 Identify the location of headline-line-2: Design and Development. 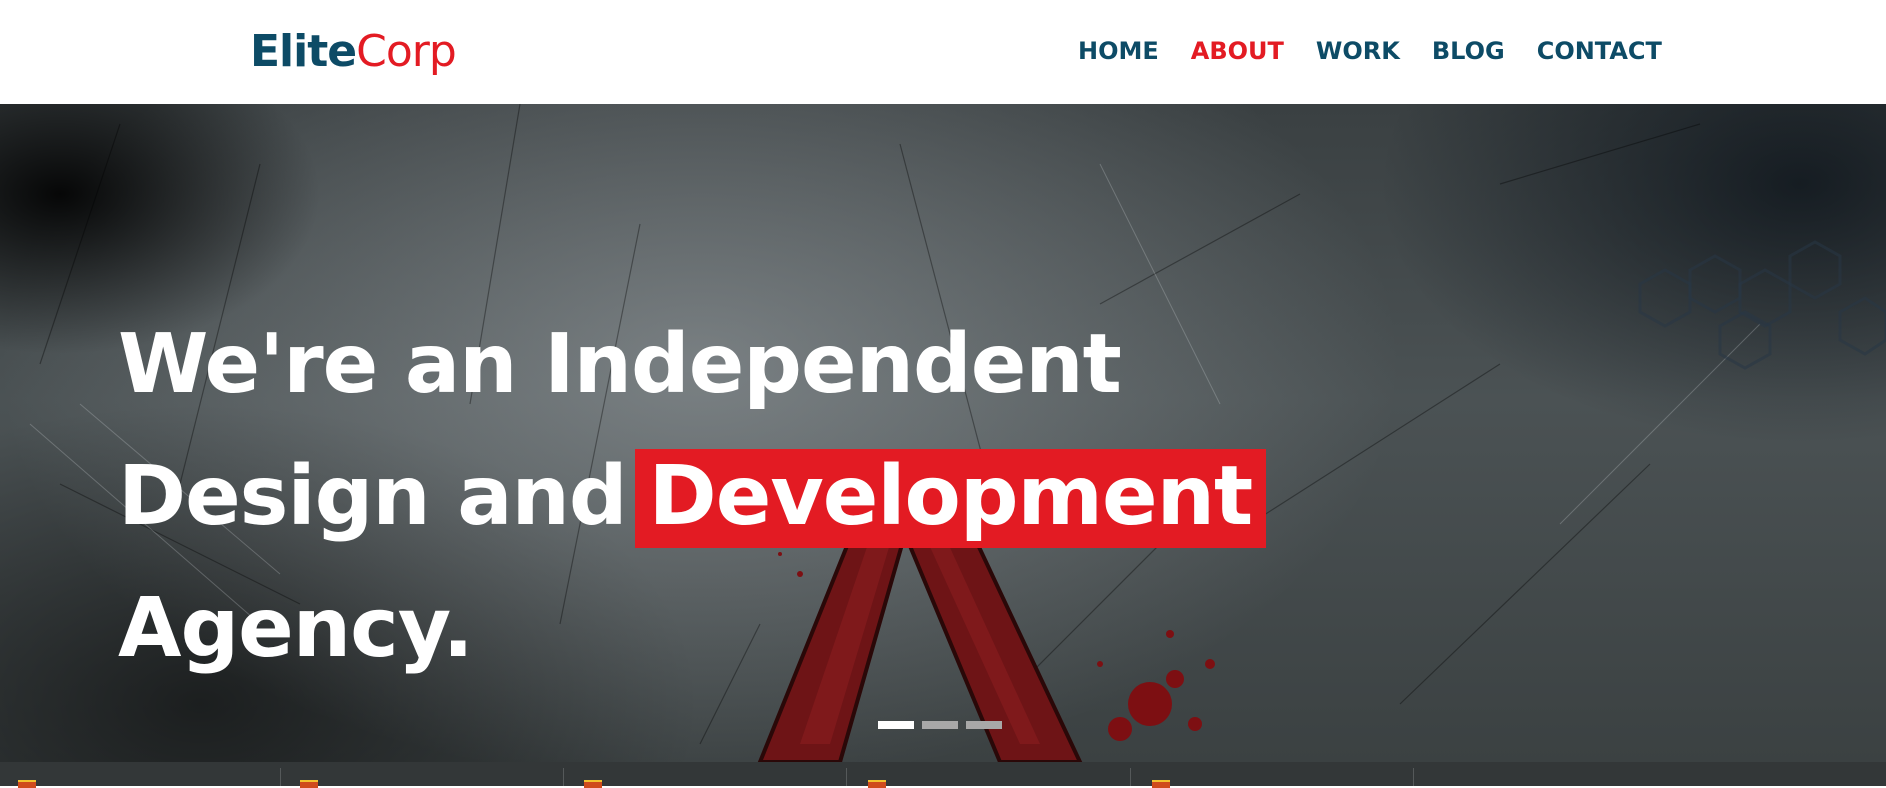
(692, 497).